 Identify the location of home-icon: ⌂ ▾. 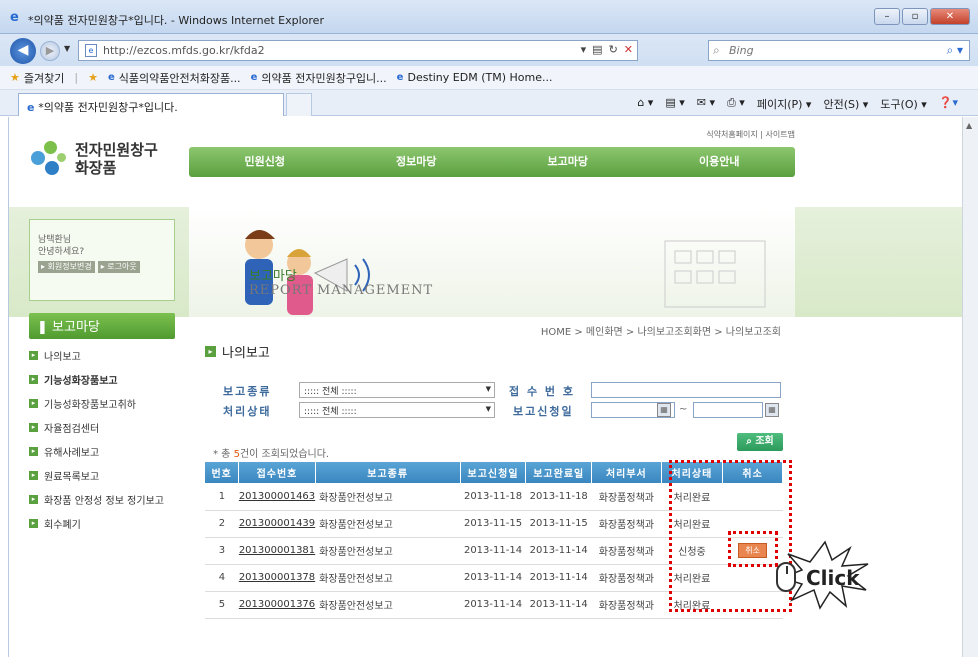
(645, 104).